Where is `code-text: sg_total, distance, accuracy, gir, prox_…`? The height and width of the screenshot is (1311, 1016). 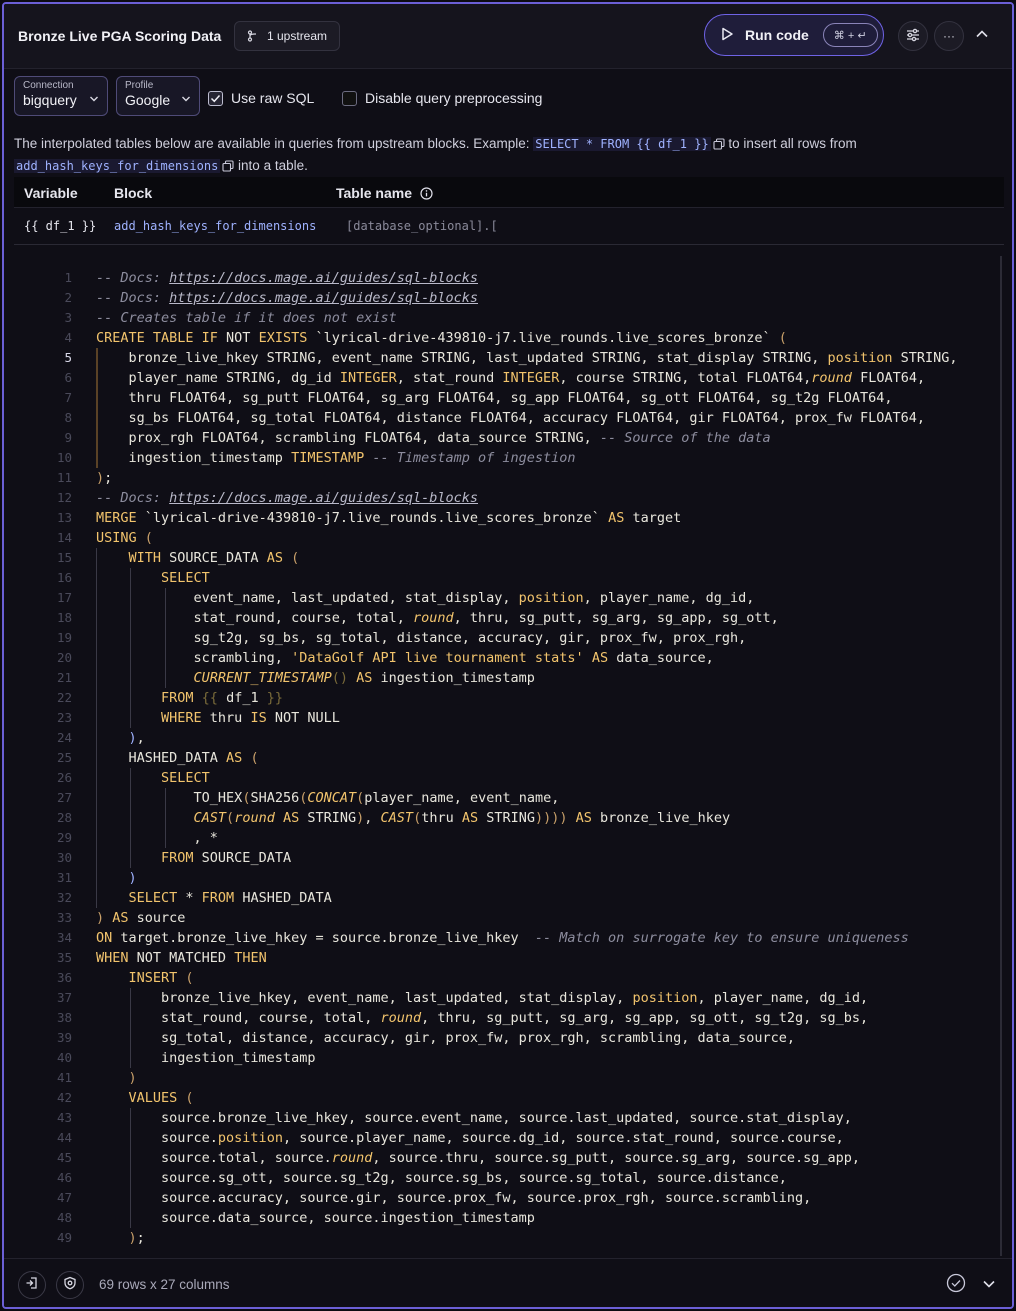
code-text: sg_total, distance, accuracy, gir, prox_… is located at coordinates (445, 1038).